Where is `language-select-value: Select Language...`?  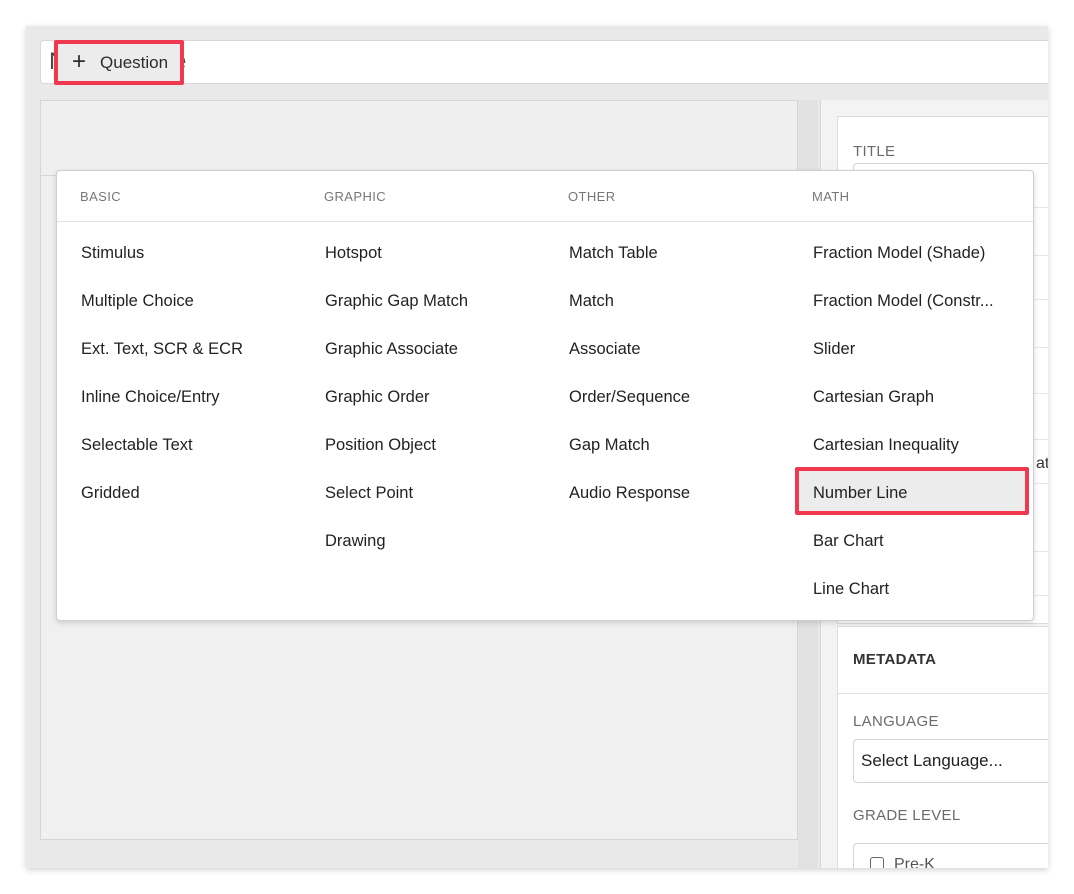 language-select-value: Select Language... is located at coordinates (932, 760).